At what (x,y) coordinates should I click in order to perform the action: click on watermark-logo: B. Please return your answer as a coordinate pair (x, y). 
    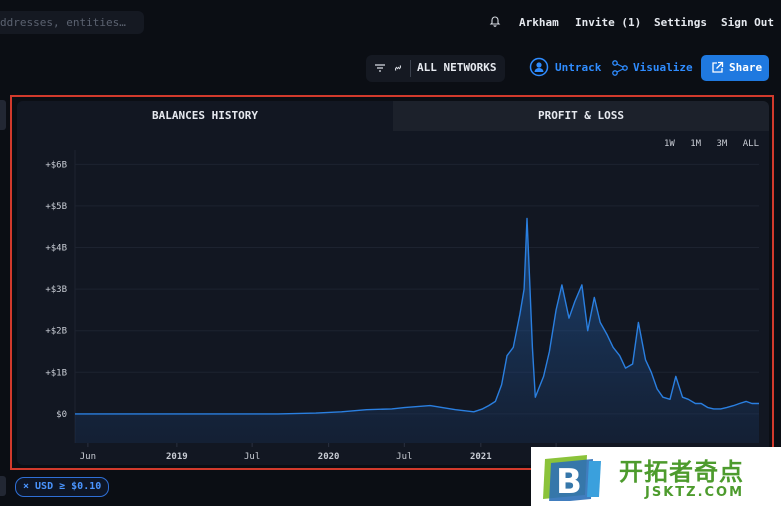
    Looking at the image, I should click on (572, 478).